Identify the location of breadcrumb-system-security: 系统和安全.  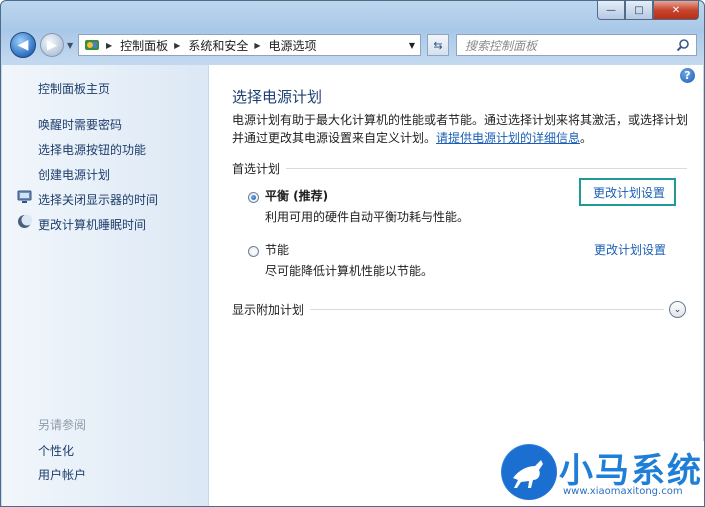
(218, 45).